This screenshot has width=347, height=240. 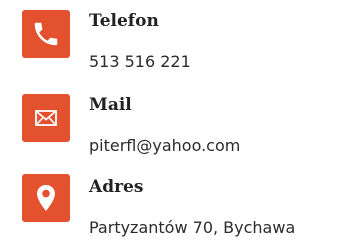 What do you see at coordinates (192, 227) in the screenshot?
I see `street-address: Partyzantów 70, Bychawa` at bounding box center [192, 227].